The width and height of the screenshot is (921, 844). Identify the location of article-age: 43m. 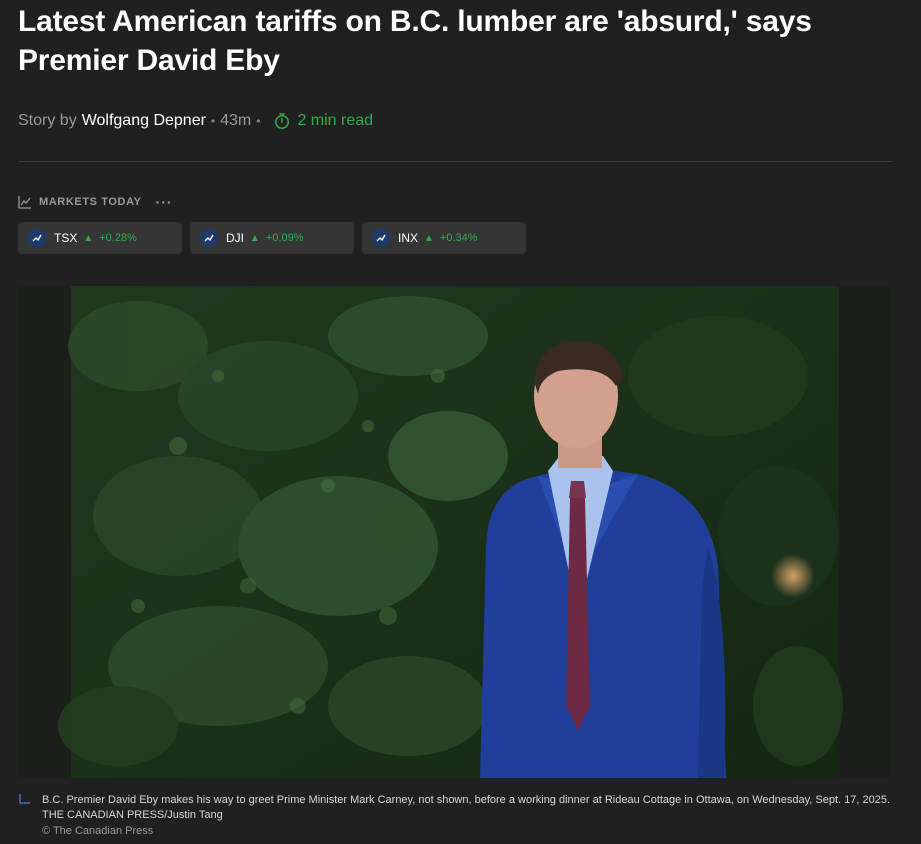
(236, 120).